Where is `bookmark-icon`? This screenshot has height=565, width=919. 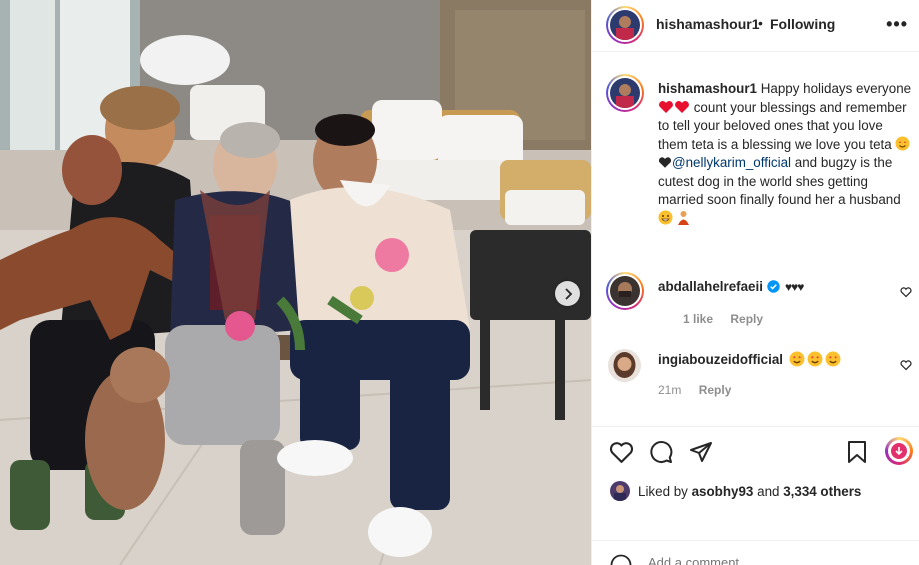 bookmark-icon is located at coordinates (857, 452).